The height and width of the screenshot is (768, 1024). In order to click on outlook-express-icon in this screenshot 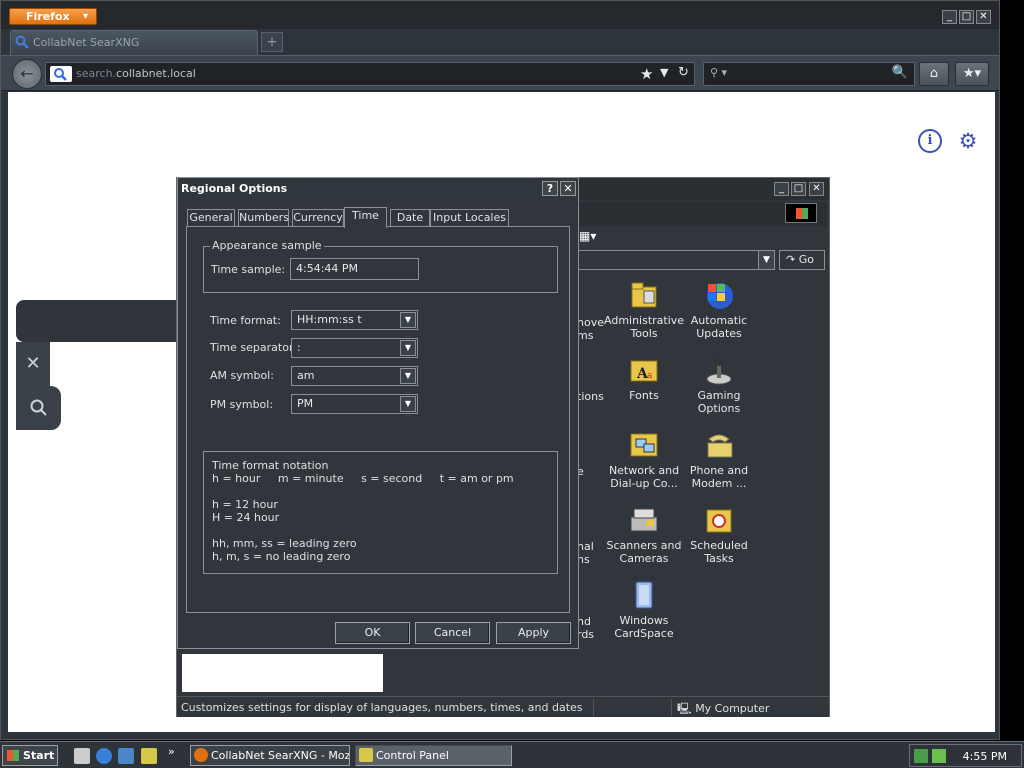, I will do `click(126, 756)`.